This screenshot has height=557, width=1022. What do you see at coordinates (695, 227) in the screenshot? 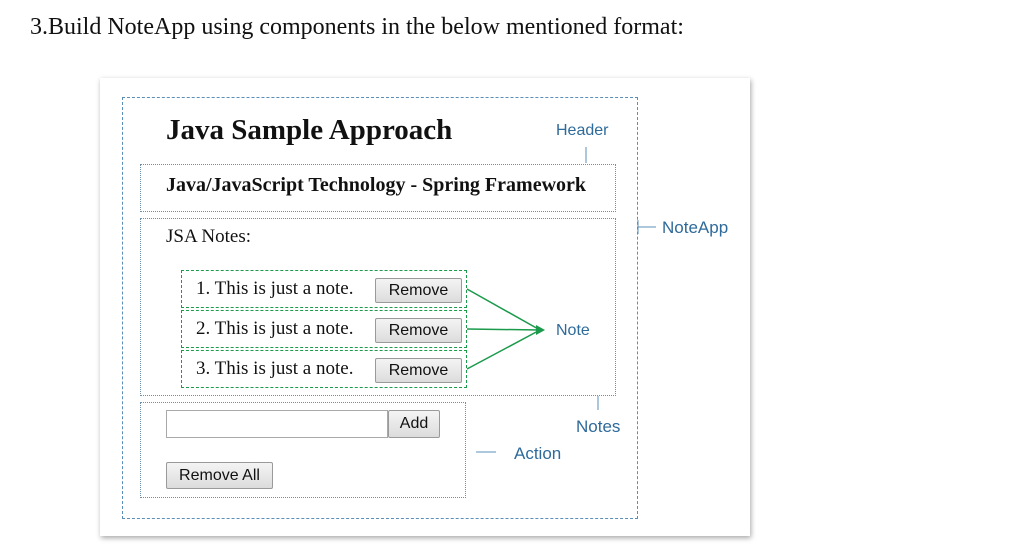
I see `noteapp-label: NoteApp` at bounding box center [695, 227].